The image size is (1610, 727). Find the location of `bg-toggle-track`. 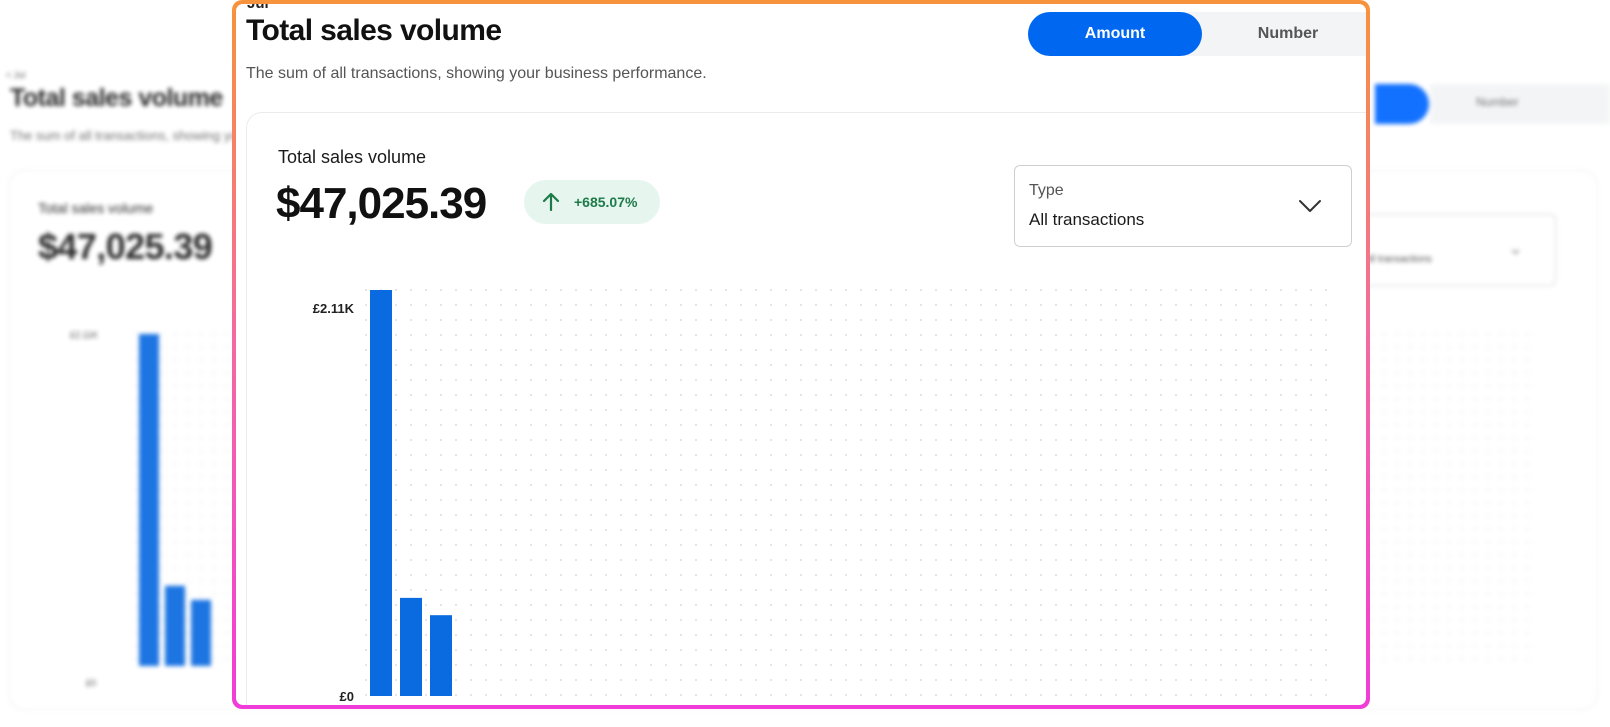

bg-toggle-track is located at coordinates (1520, 104).